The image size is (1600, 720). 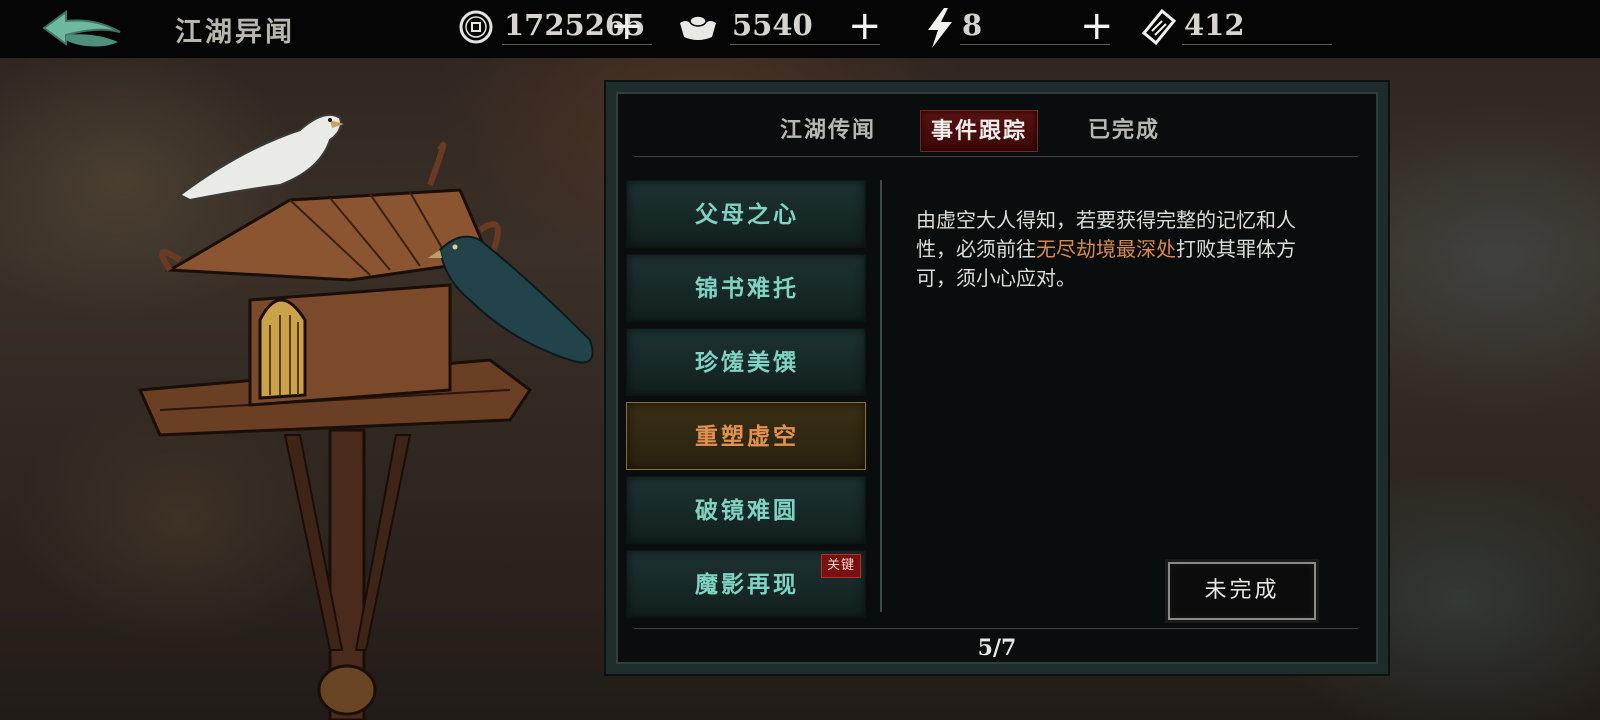 I want to click on event-item: 父母之心, so click(x=746, y=214).